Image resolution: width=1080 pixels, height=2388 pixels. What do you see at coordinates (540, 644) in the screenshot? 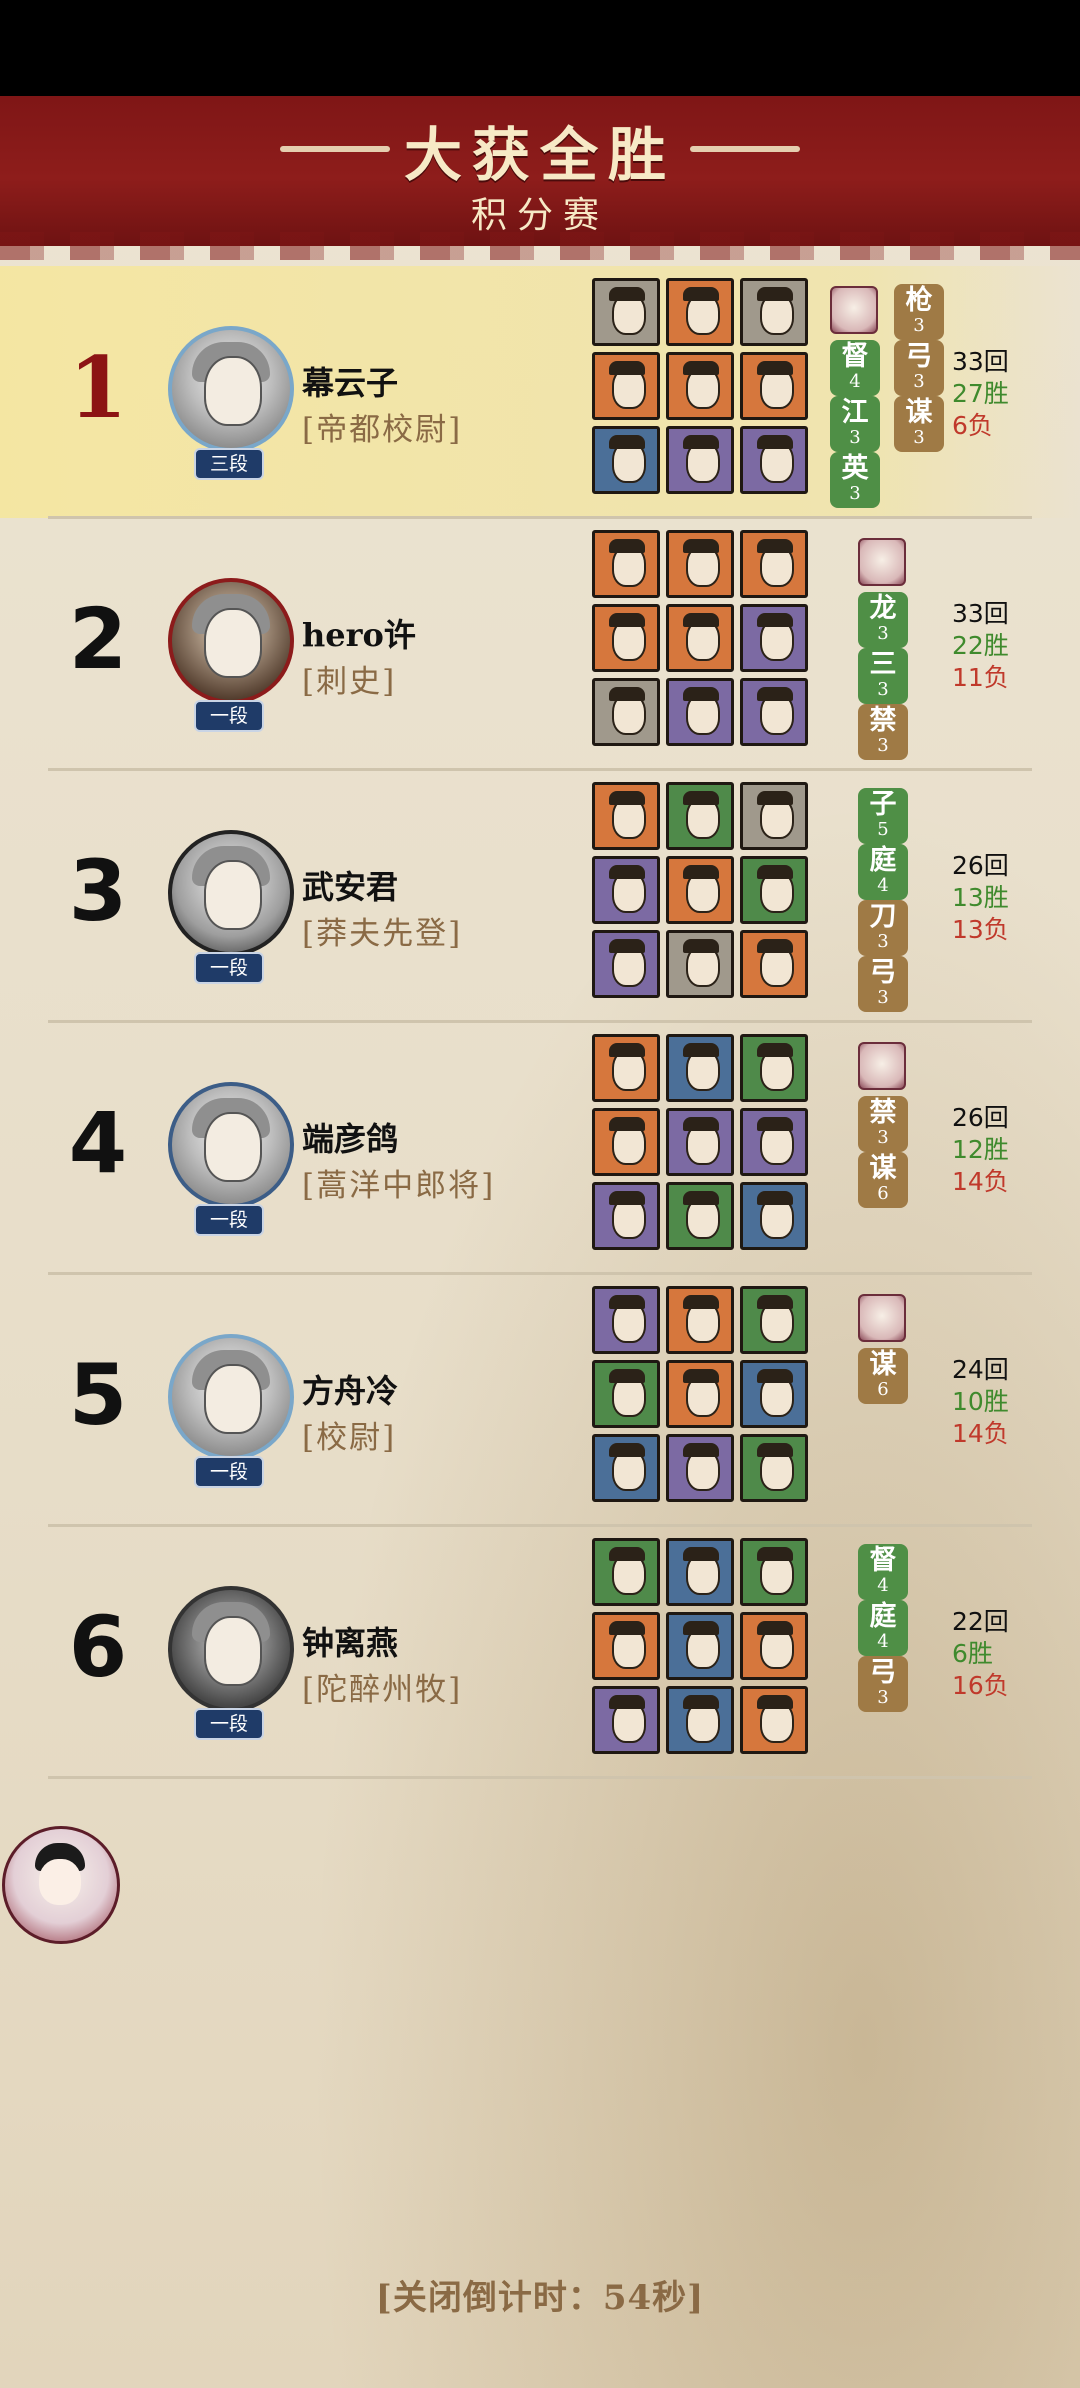
I see `ranking-row: 2 一段 hero许 [刺史] 龙 3 三 3 禁 3 33回 22胜 11负` at bounding box center [540, 644].